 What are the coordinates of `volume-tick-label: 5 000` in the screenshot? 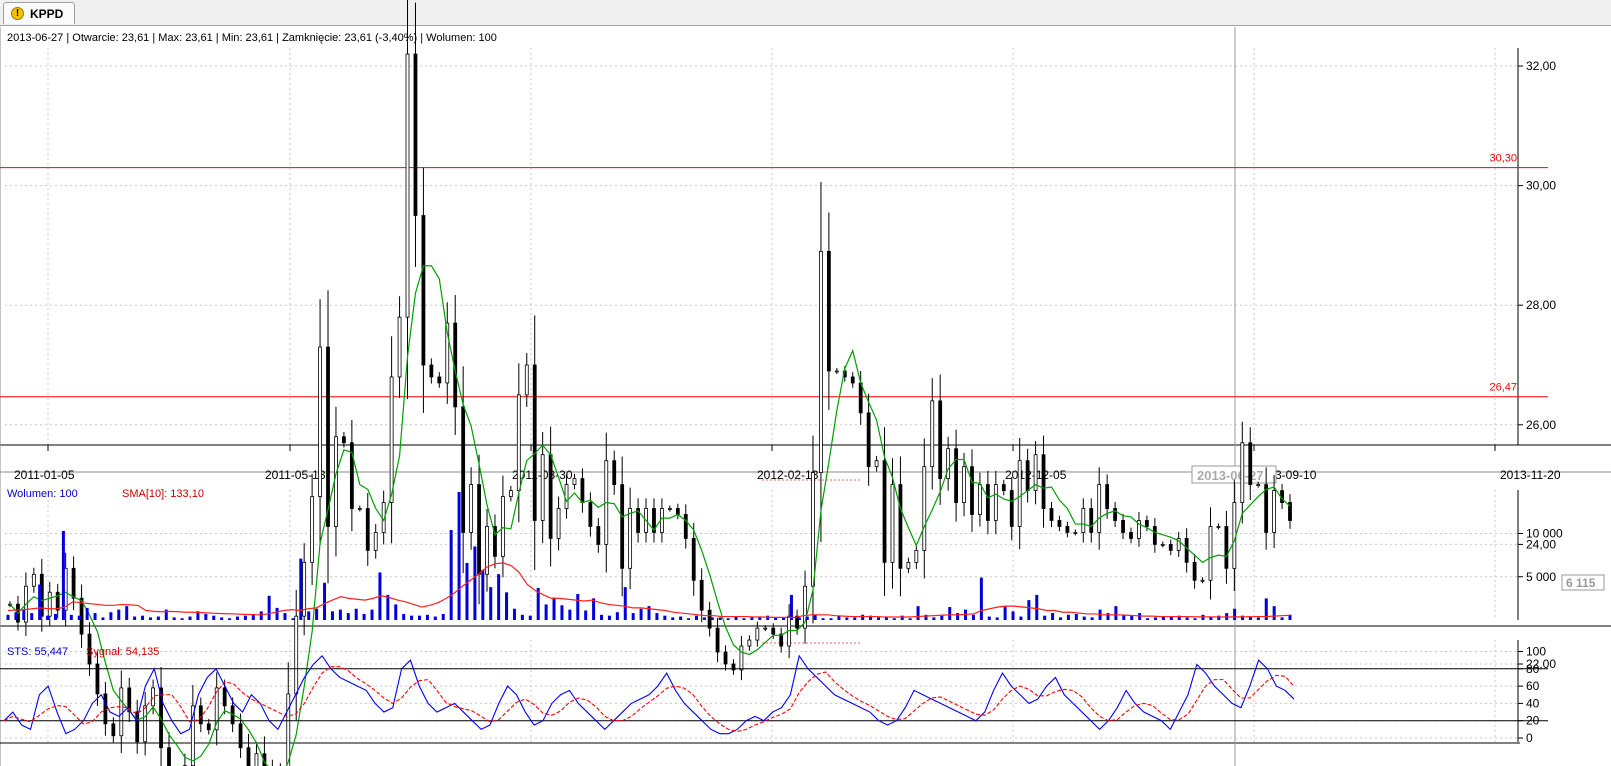 It's located at (1541, 577).